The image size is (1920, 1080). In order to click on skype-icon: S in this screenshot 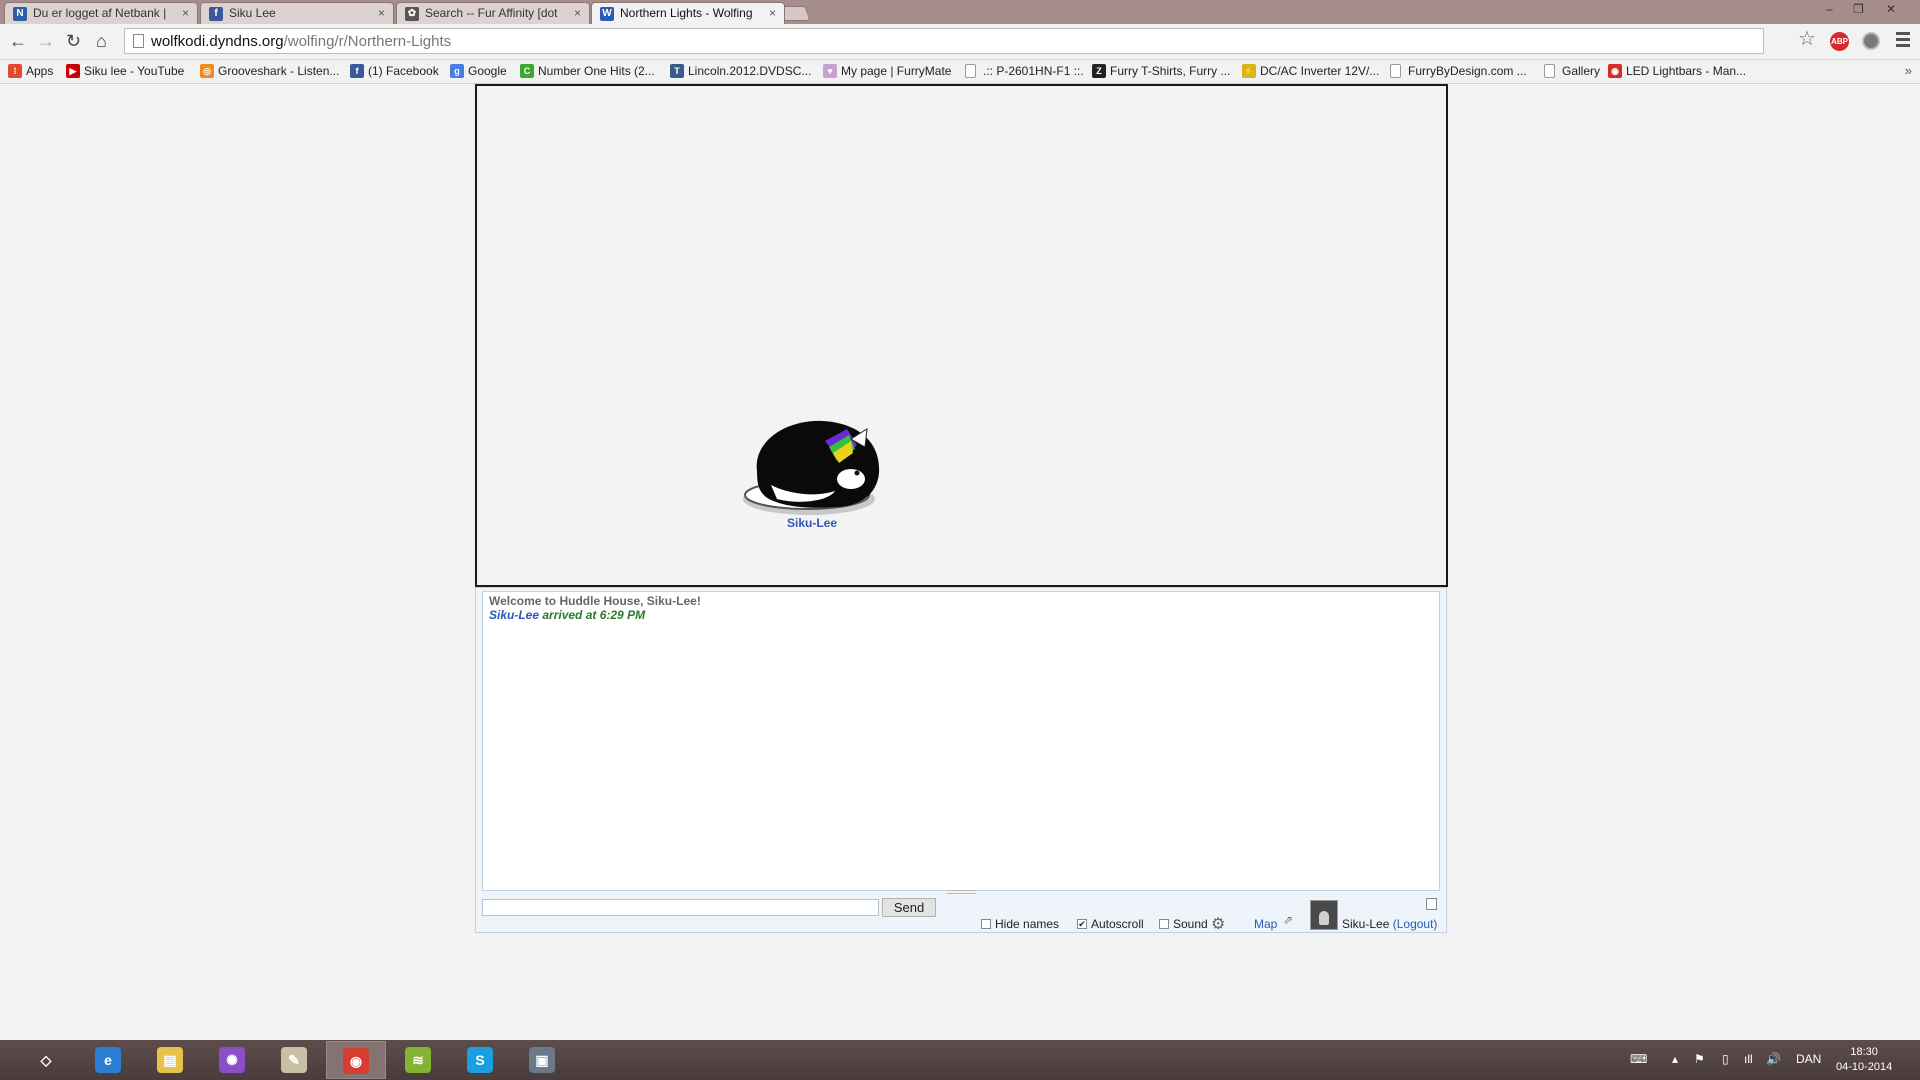, I will do `click(480, 1060)`.